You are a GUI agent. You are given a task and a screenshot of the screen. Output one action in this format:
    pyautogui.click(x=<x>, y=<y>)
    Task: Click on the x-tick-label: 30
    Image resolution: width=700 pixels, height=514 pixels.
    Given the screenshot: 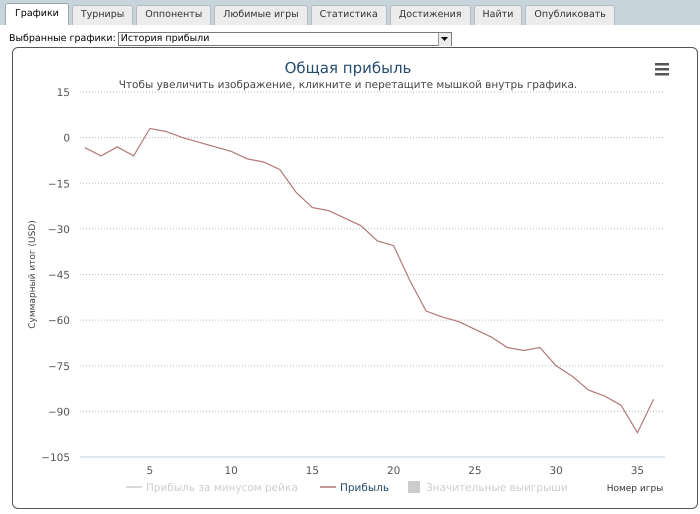 What is the action you would take?
    pyautogui.click(x=556, y=471)
    